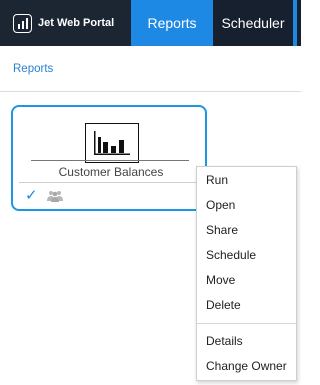 The height and width of the screenshot is (385, 320). What do you see at coordinates (246, 230) in the screenshot?
I see `menu-item-share: Share` at bounding box center [246, 230].